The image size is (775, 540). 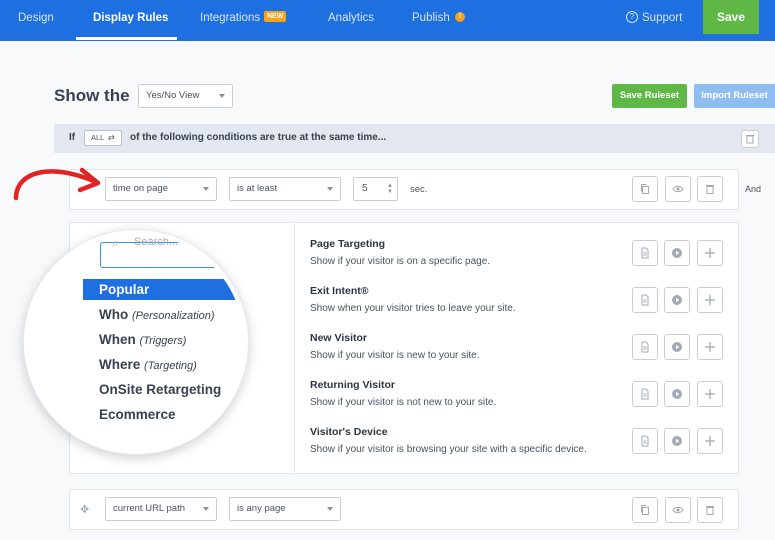 I want to click on support-link: Support, so click(x=662, y=20).